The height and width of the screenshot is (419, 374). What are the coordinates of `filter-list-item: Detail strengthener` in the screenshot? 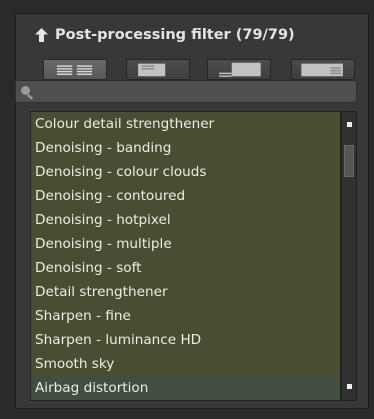 It's located at (185, 292).